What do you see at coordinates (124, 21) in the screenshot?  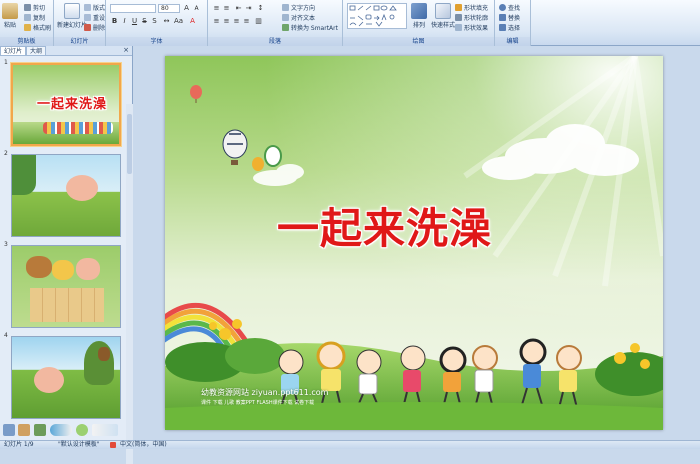 I see `italic-icon: I` at bounding box center [124, 21].